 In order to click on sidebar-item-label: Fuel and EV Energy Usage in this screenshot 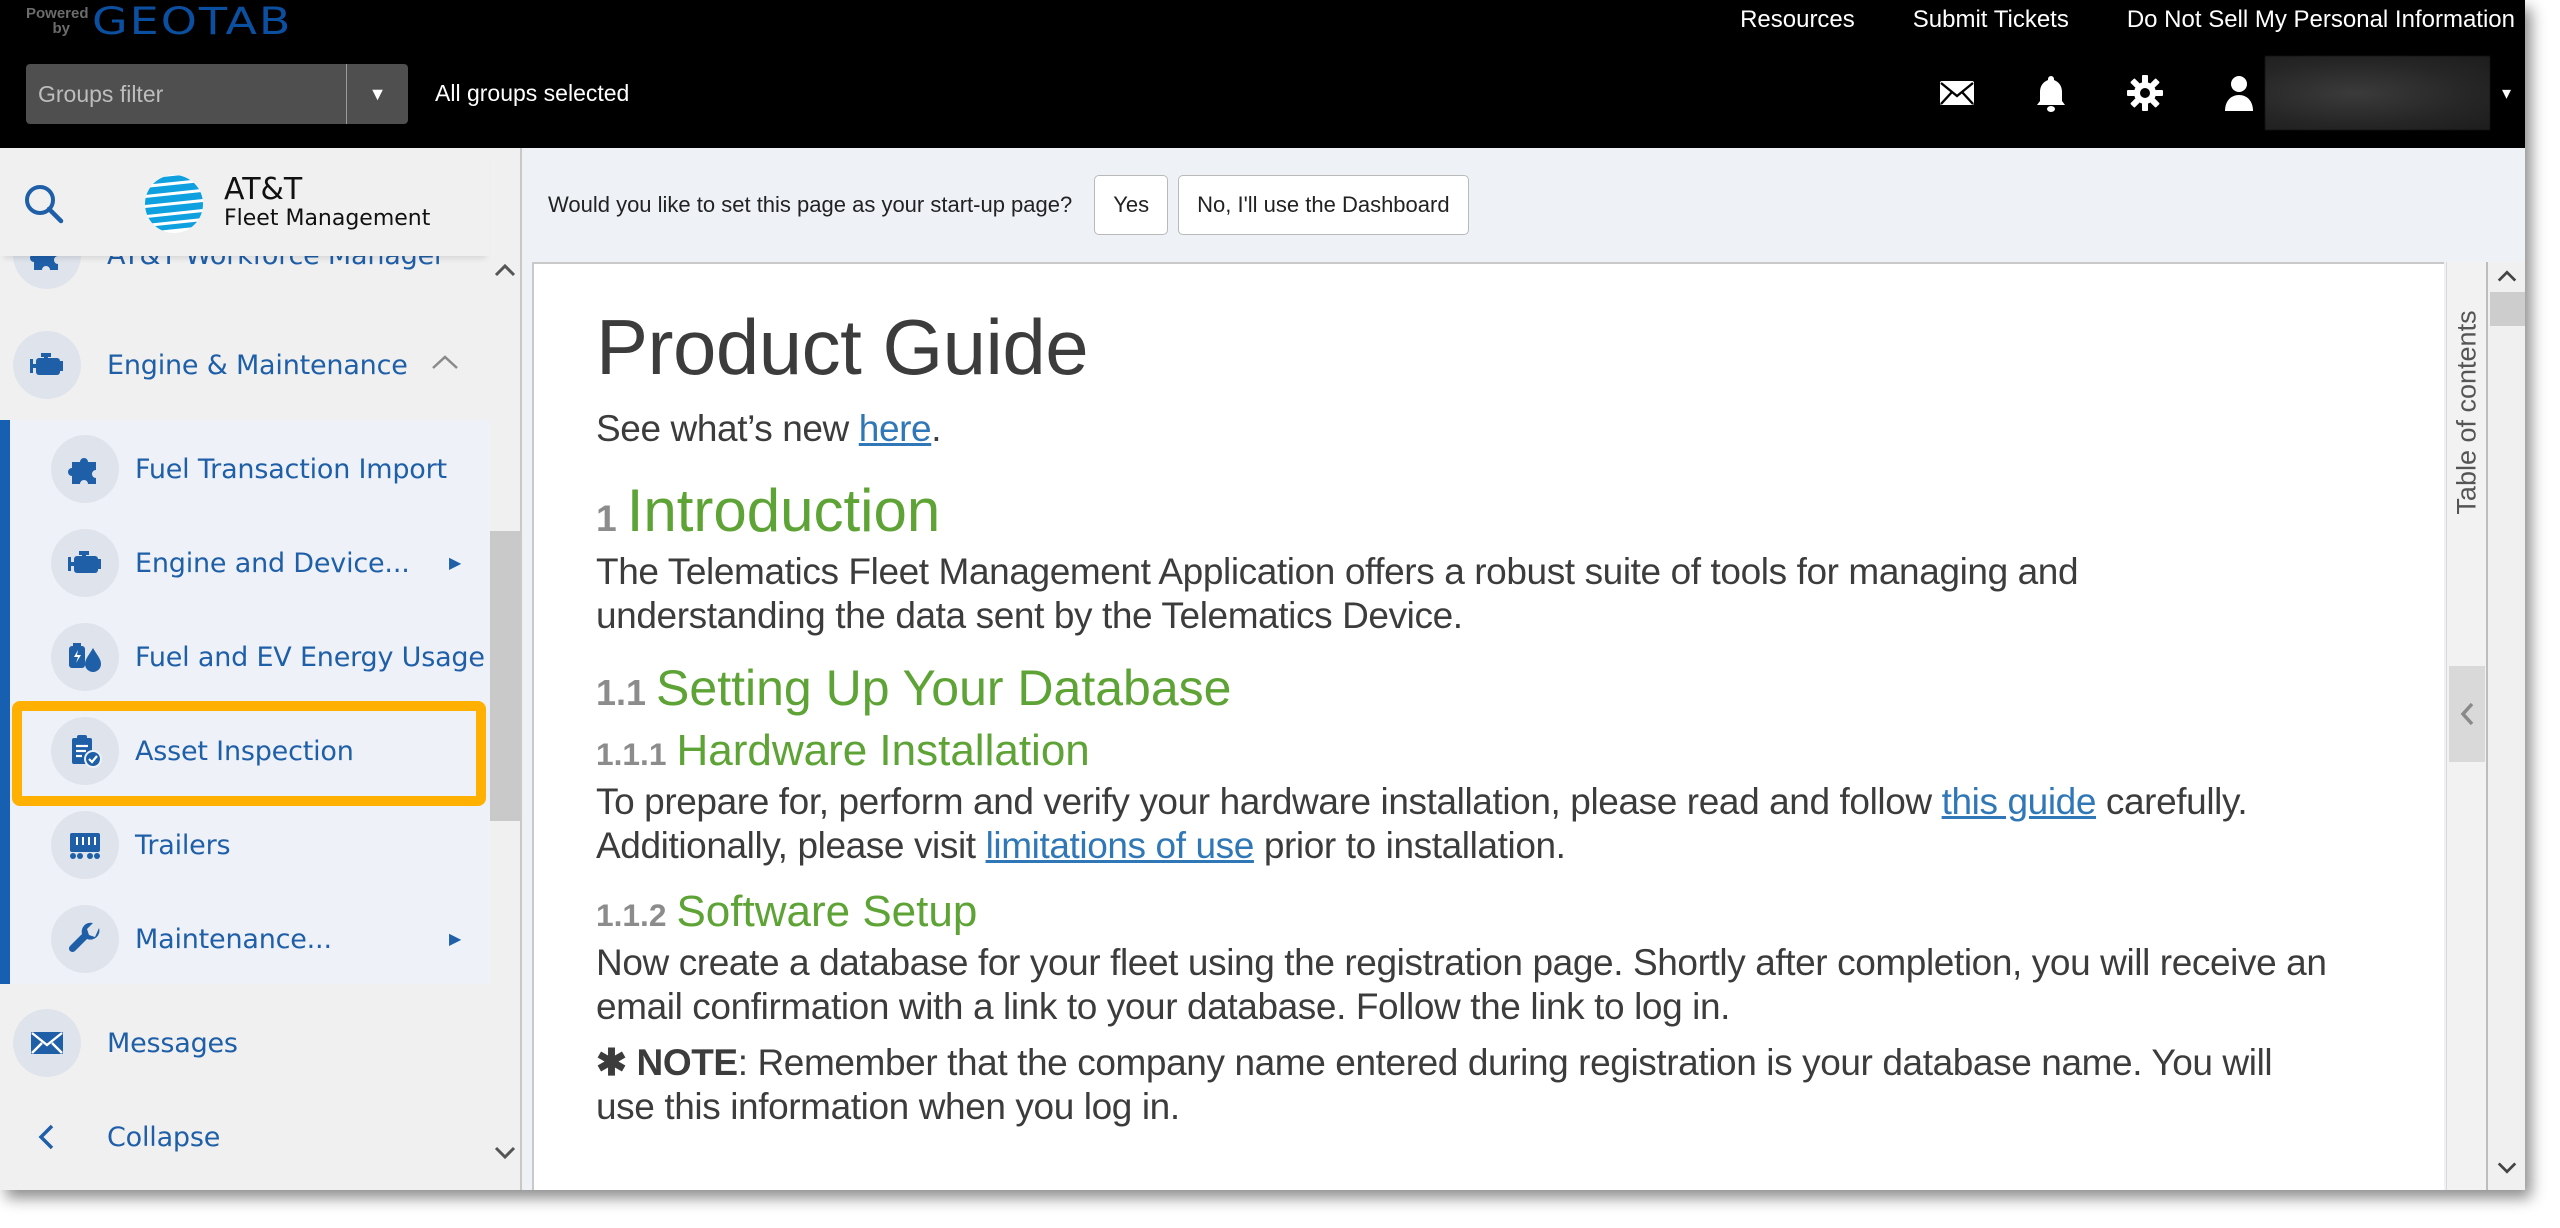, I will do `click(310, 657)`.